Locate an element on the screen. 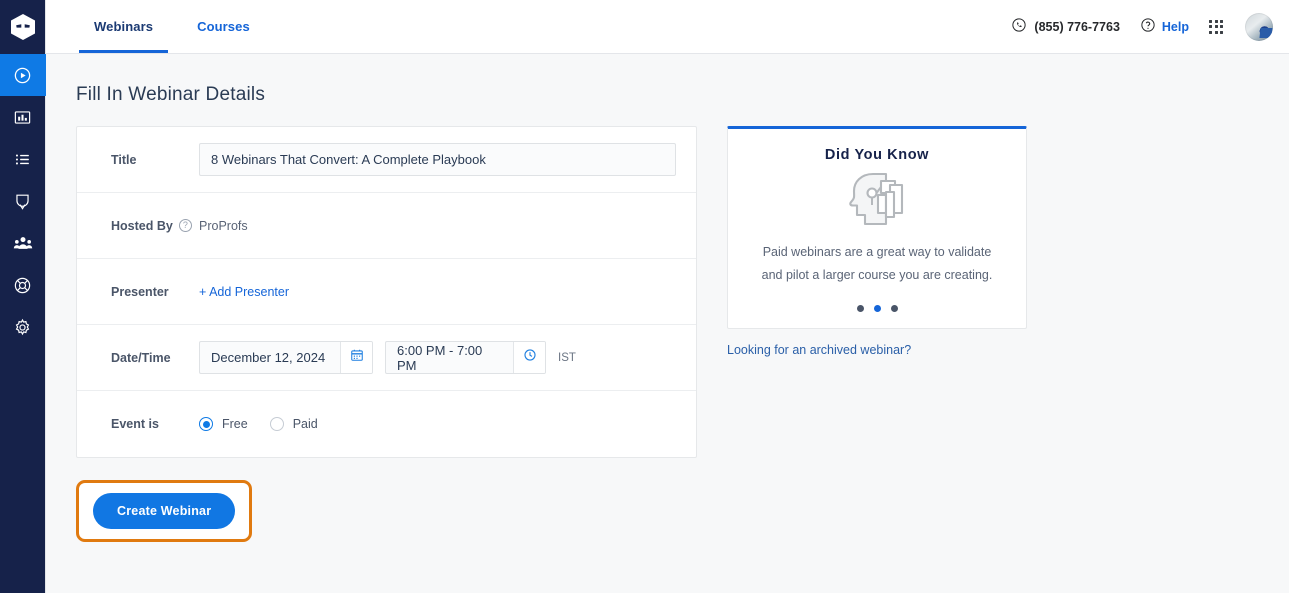 The height and width of the screenshot is (593, 1289). clock-button is located at coordinates (529, 357).